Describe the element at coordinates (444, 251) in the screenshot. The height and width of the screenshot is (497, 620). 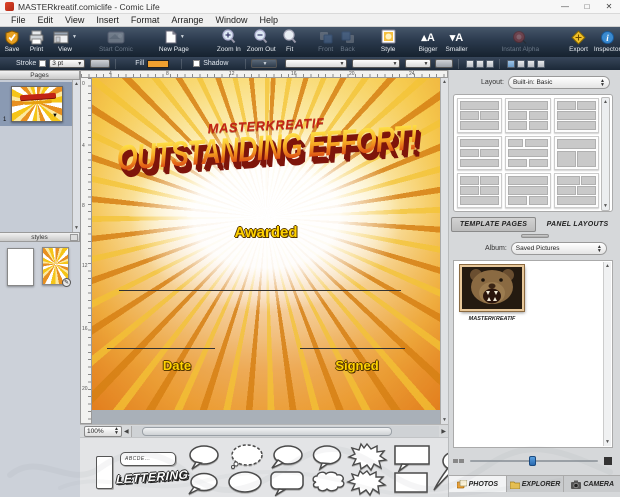
I see `canvas-vertical-scrollbar: ▲ ▼` at that location.